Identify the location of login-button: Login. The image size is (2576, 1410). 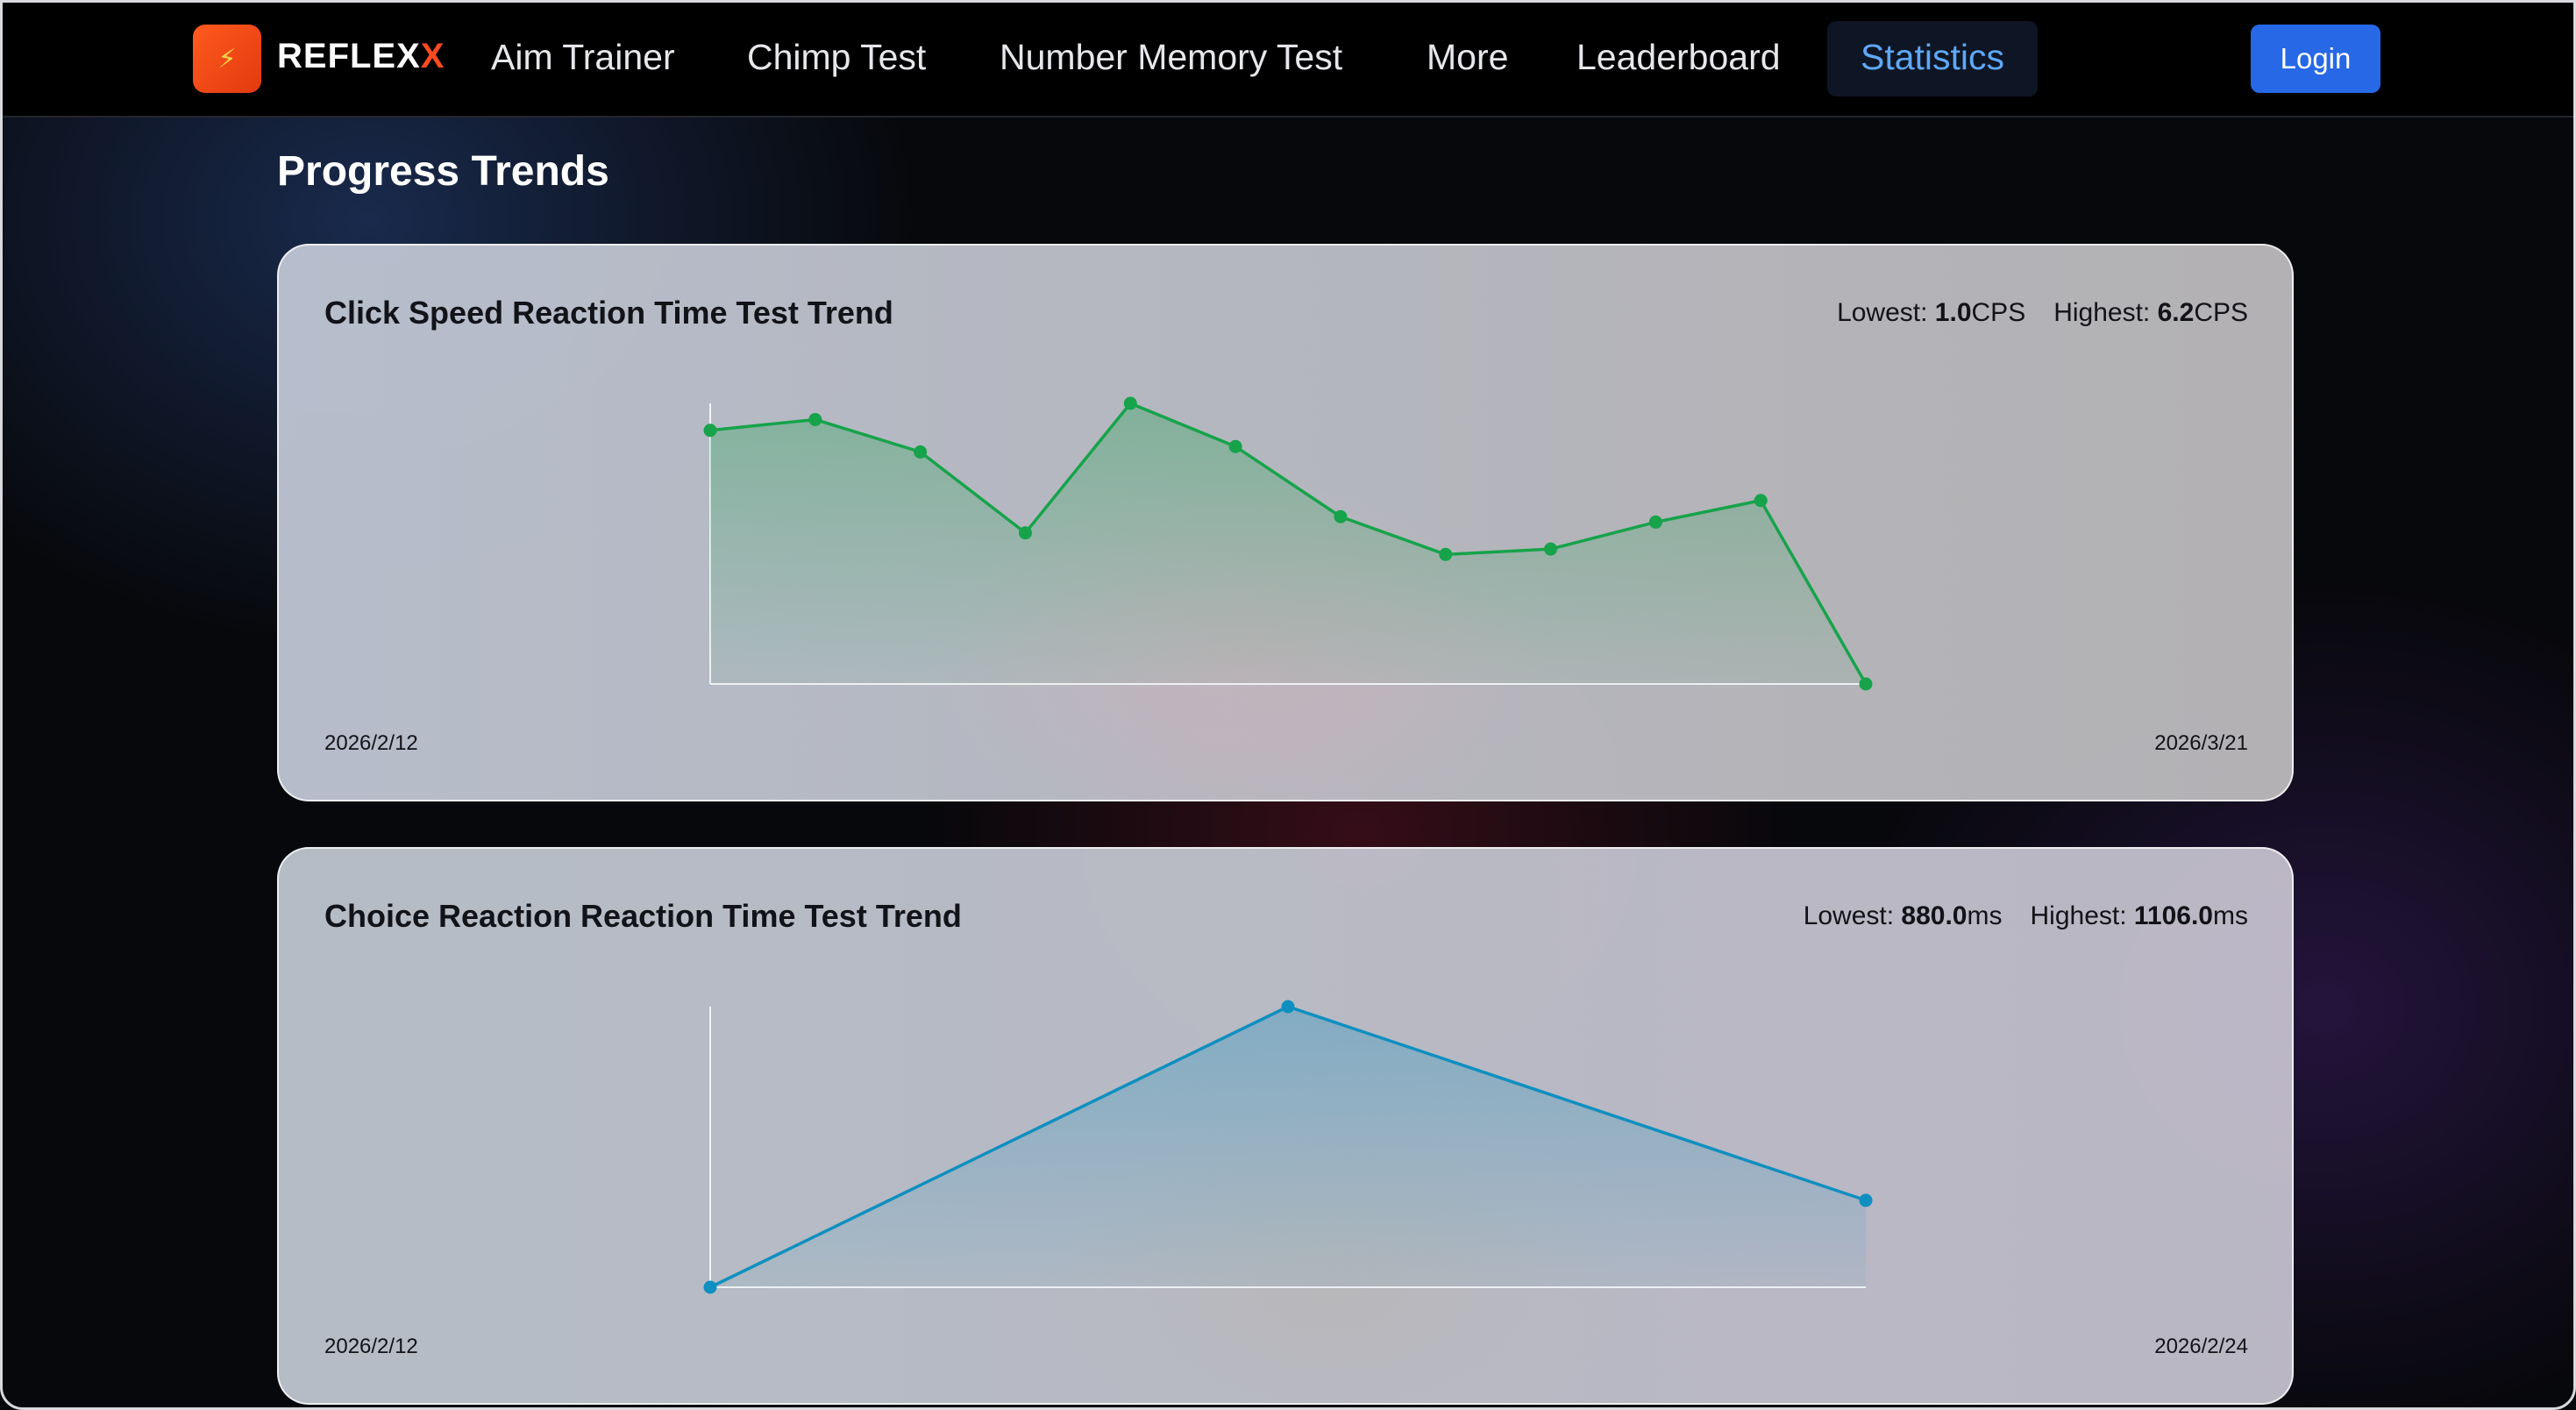
(2315, 59).